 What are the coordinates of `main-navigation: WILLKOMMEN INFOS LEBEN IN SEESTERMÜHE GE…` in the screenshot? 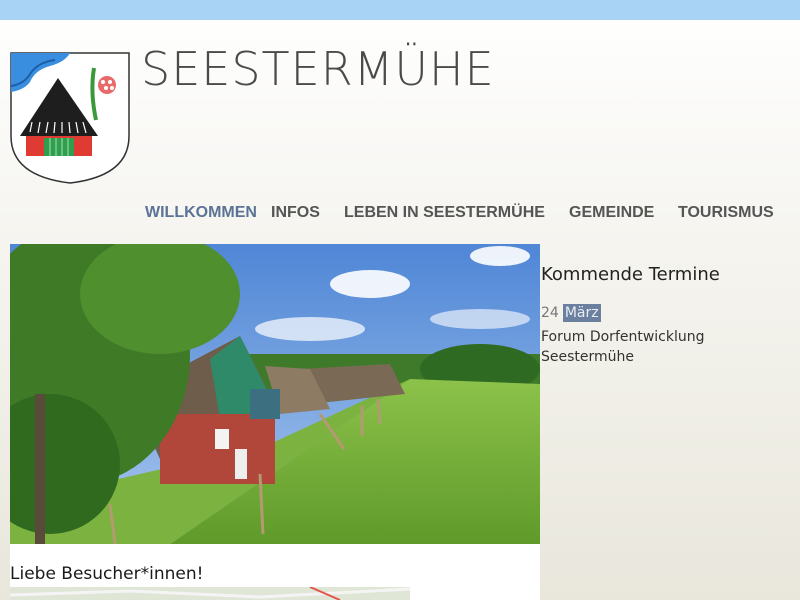 It's located at (400, 214).